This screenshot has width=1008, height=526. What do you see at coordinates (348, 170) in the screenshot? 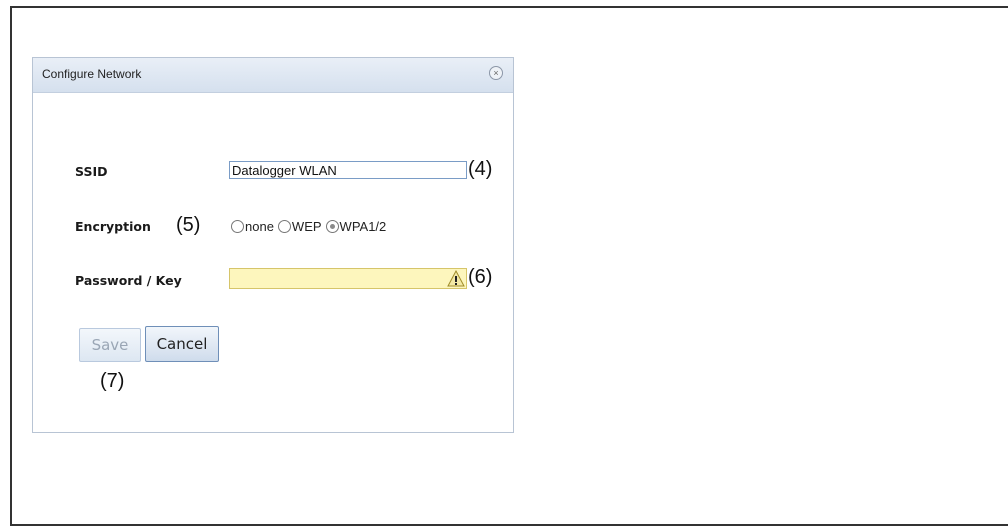
I see `ssid-input` at bounding box center [348, 170].